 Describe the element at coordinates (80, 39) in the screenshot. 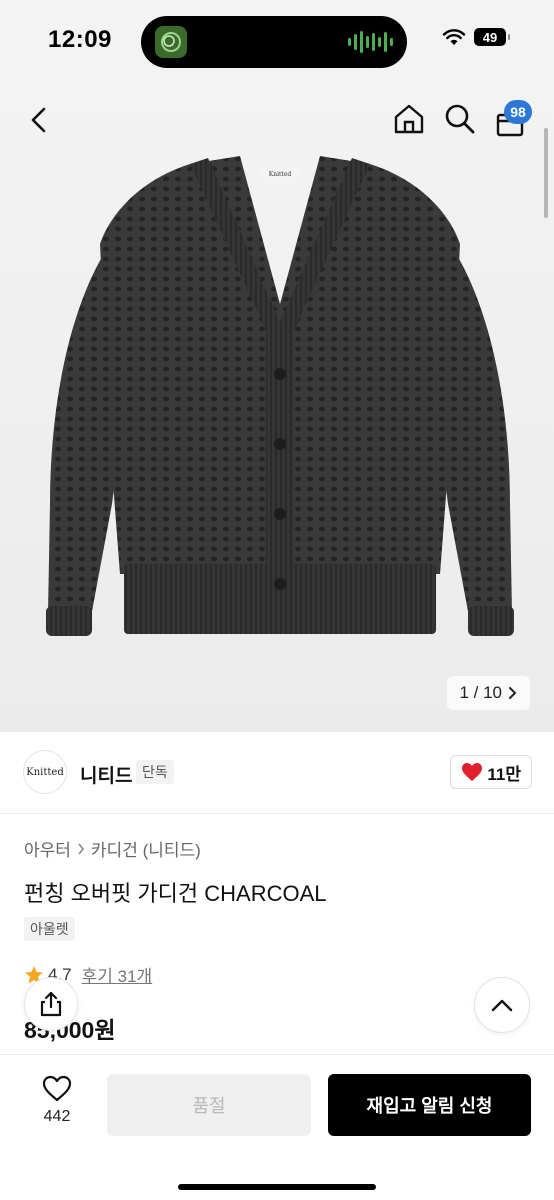

I see `status-time: 12:09` at that location.